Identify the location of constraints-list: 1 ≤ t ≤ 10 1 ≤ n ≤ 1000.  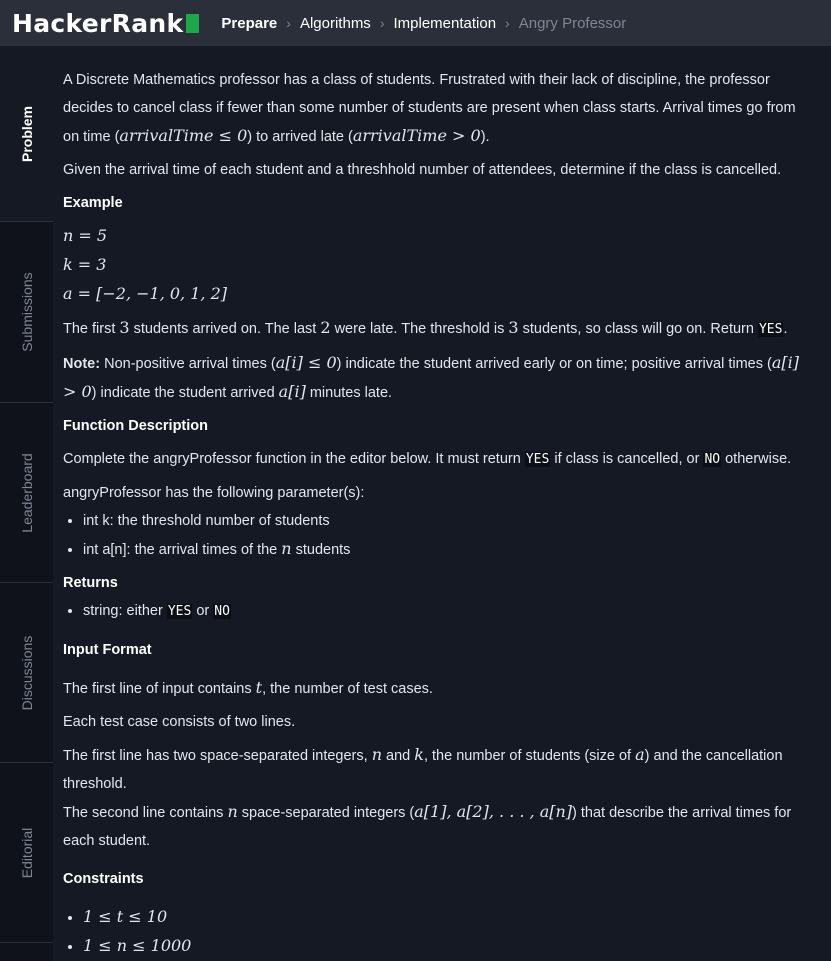
(435, 932).